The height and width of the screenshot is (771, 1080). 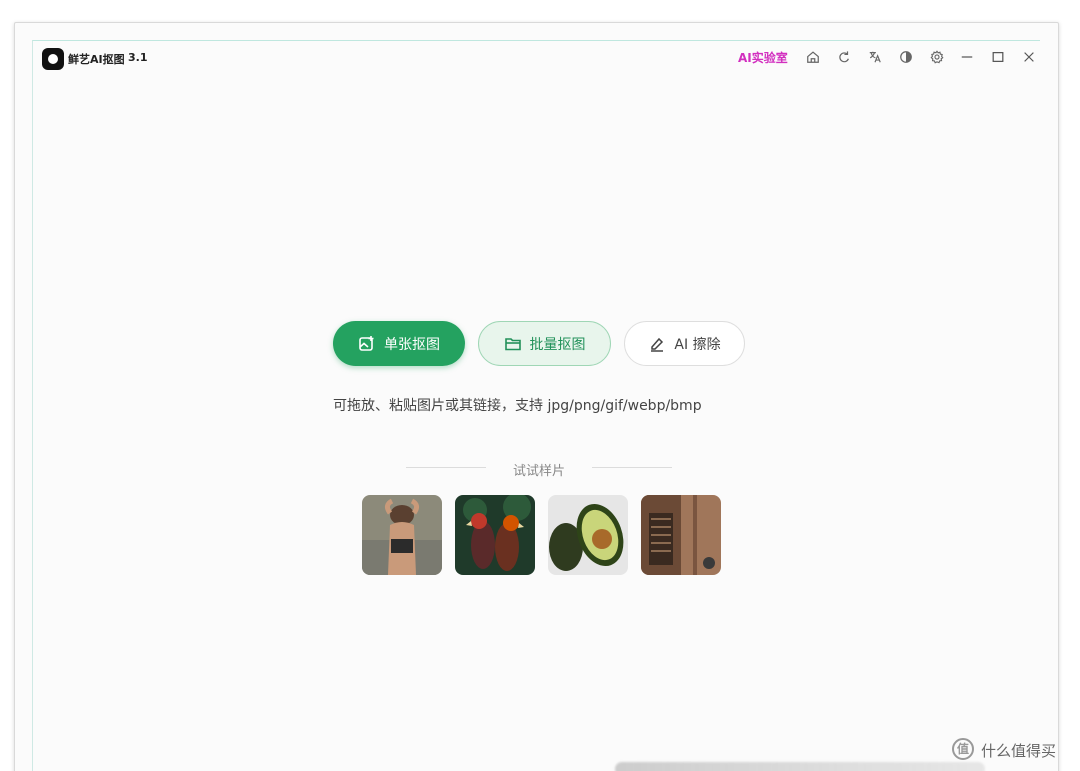 I want to click on home-icon, so click(x=813, y=57).